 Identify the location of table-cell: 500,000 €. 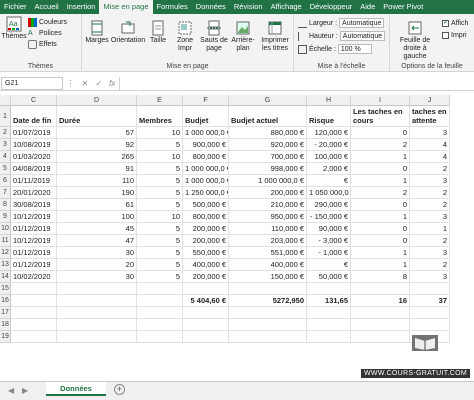
(206, 205).